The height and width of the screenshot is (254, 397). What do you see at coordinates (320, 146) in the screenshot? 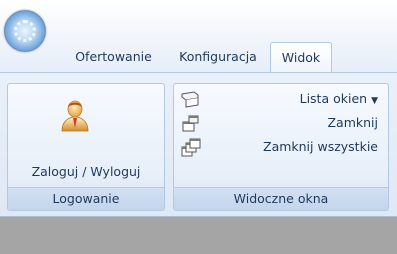
I see `close-all-windows-label: Zamknij wszystkie` at bounding box center [320, 146].